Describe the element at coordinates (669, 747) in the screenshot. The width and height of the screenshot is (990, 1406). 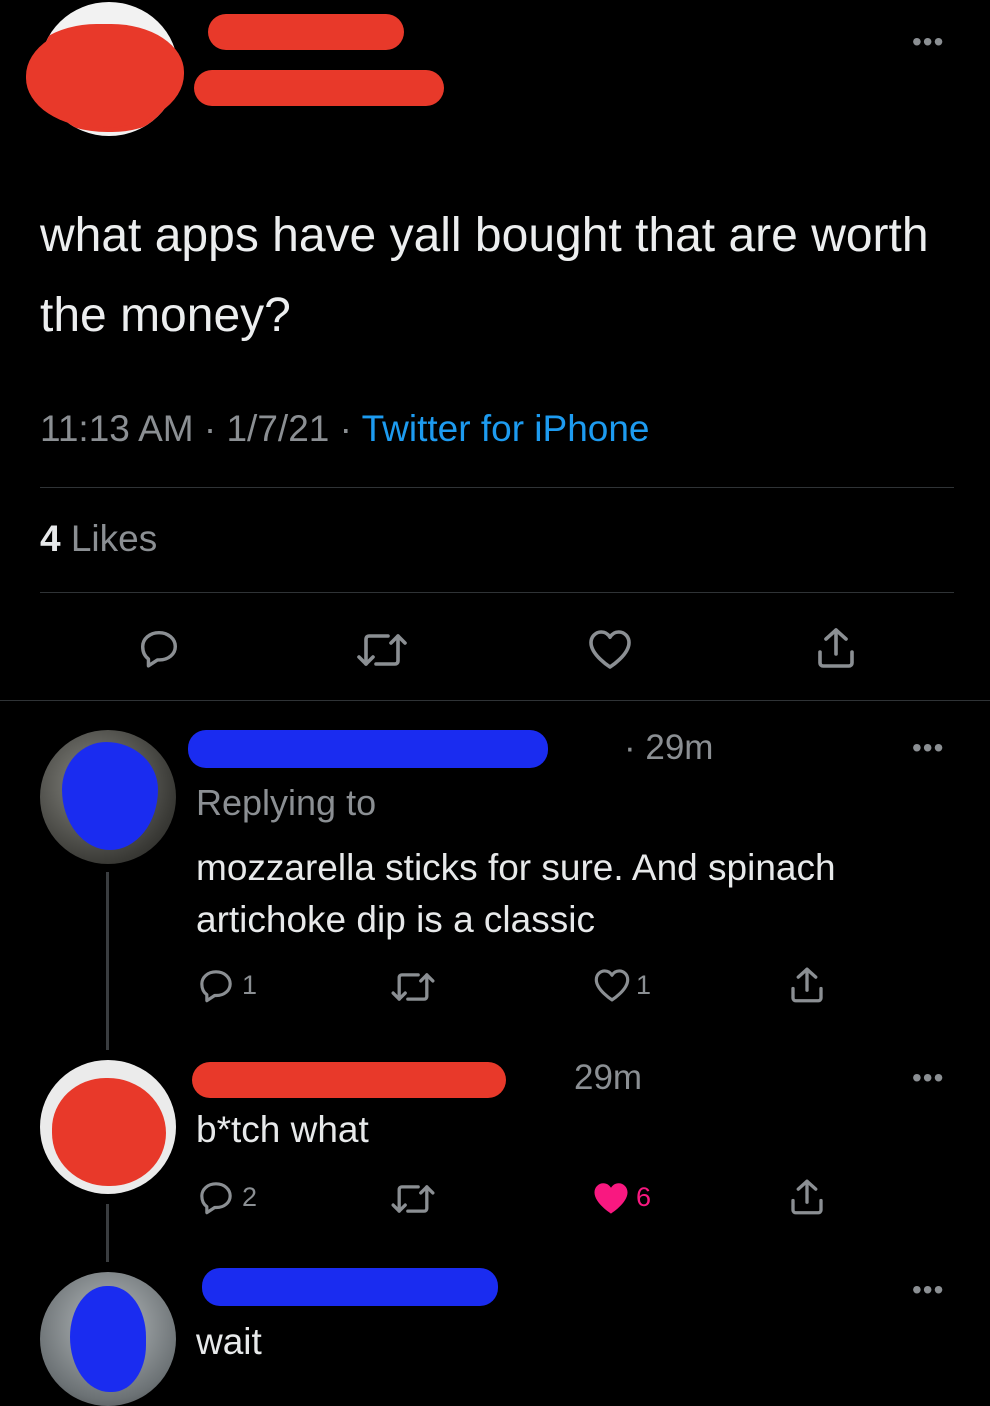
I see `comment-time: · 29m` at that location.